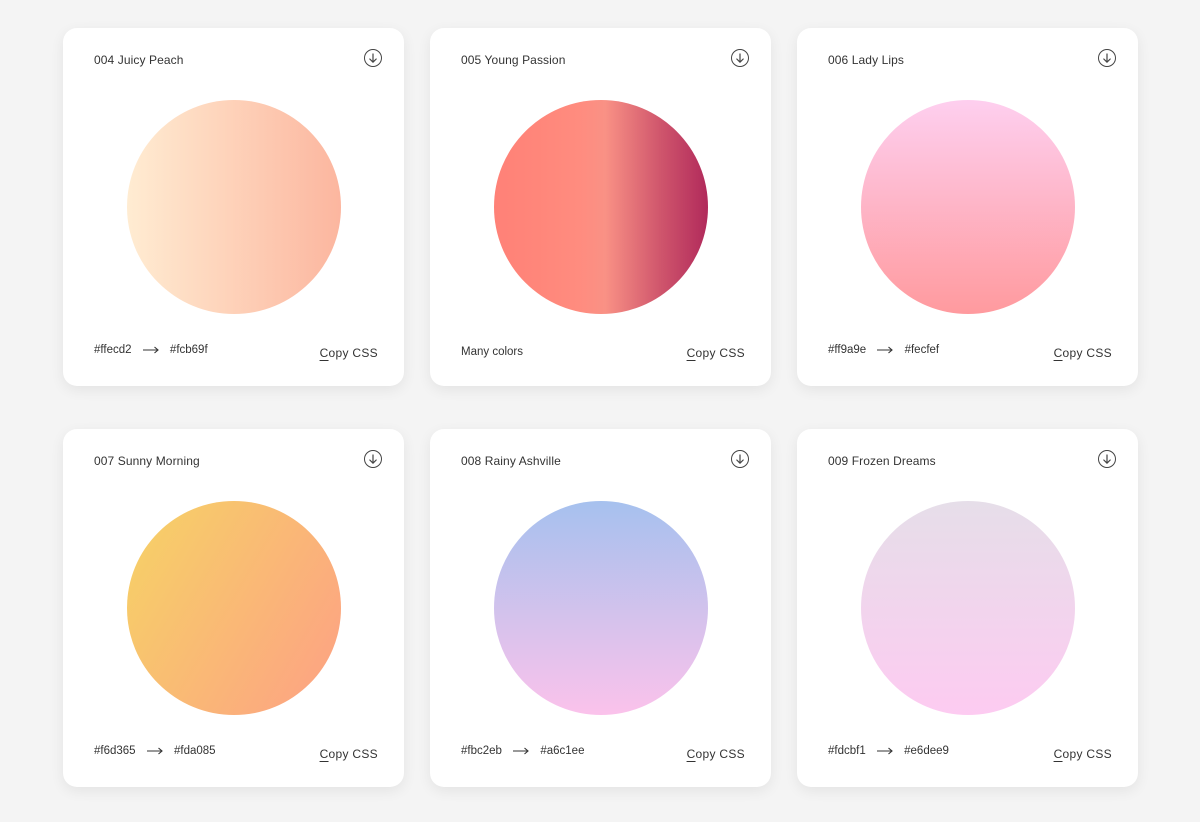 This screenshot has height=822, width=1200. I want to click on color-from: #ffecd2, so click(113, 350).